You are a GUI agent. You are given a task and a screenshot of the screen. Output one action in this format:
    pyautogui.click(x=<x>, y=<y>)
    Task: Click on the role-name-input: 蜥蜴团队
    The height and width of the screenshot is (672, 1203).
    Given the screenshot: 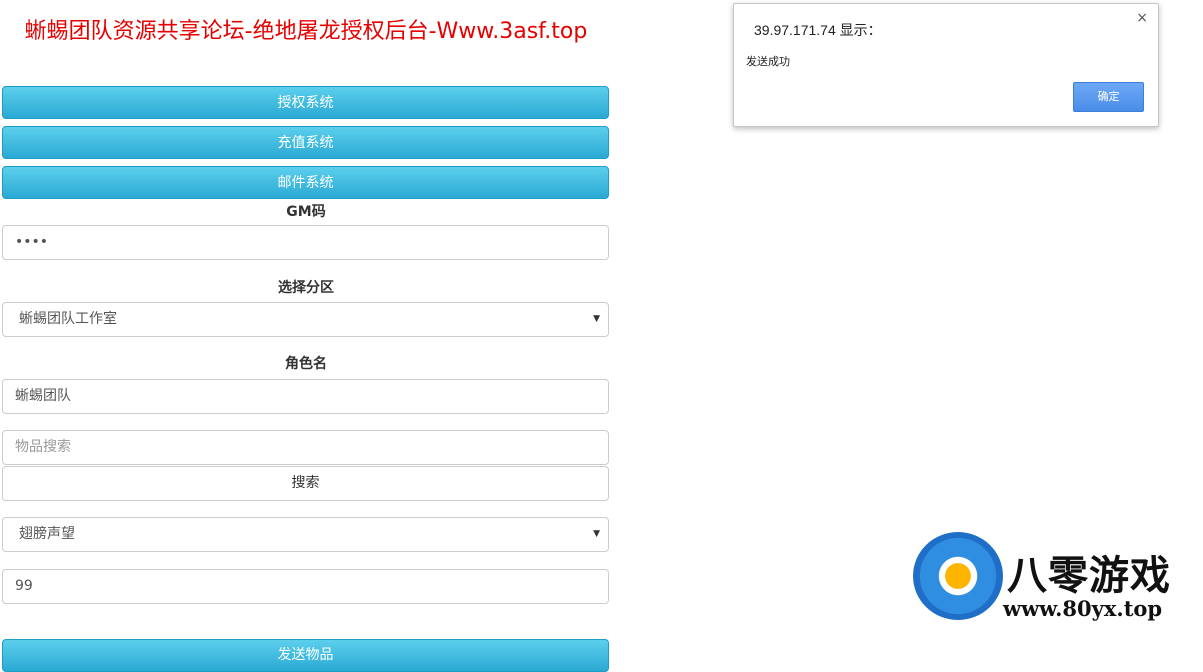 What is the action you would take?
    pyautogui.click(x=305, y=396)
    